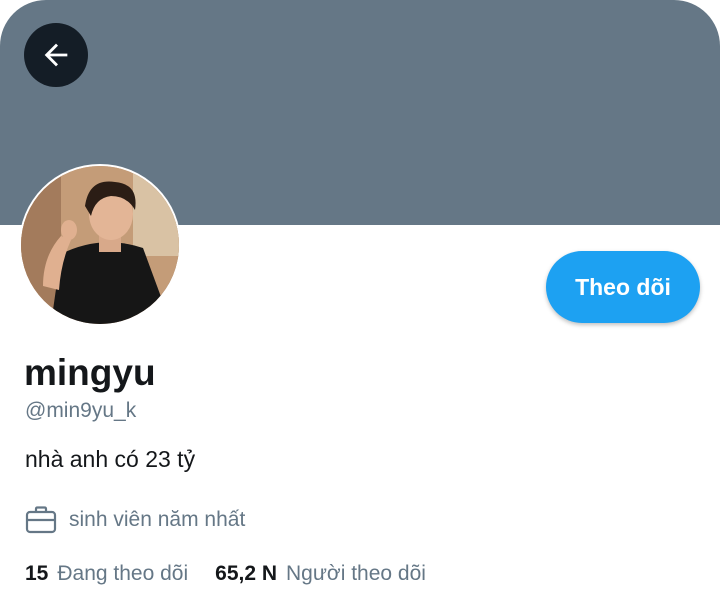 Image resolution: width=720 pixels, height=610 pixels. I want to click on profile-bio: nhà anh có 23 tỷ, so click(110, 459).